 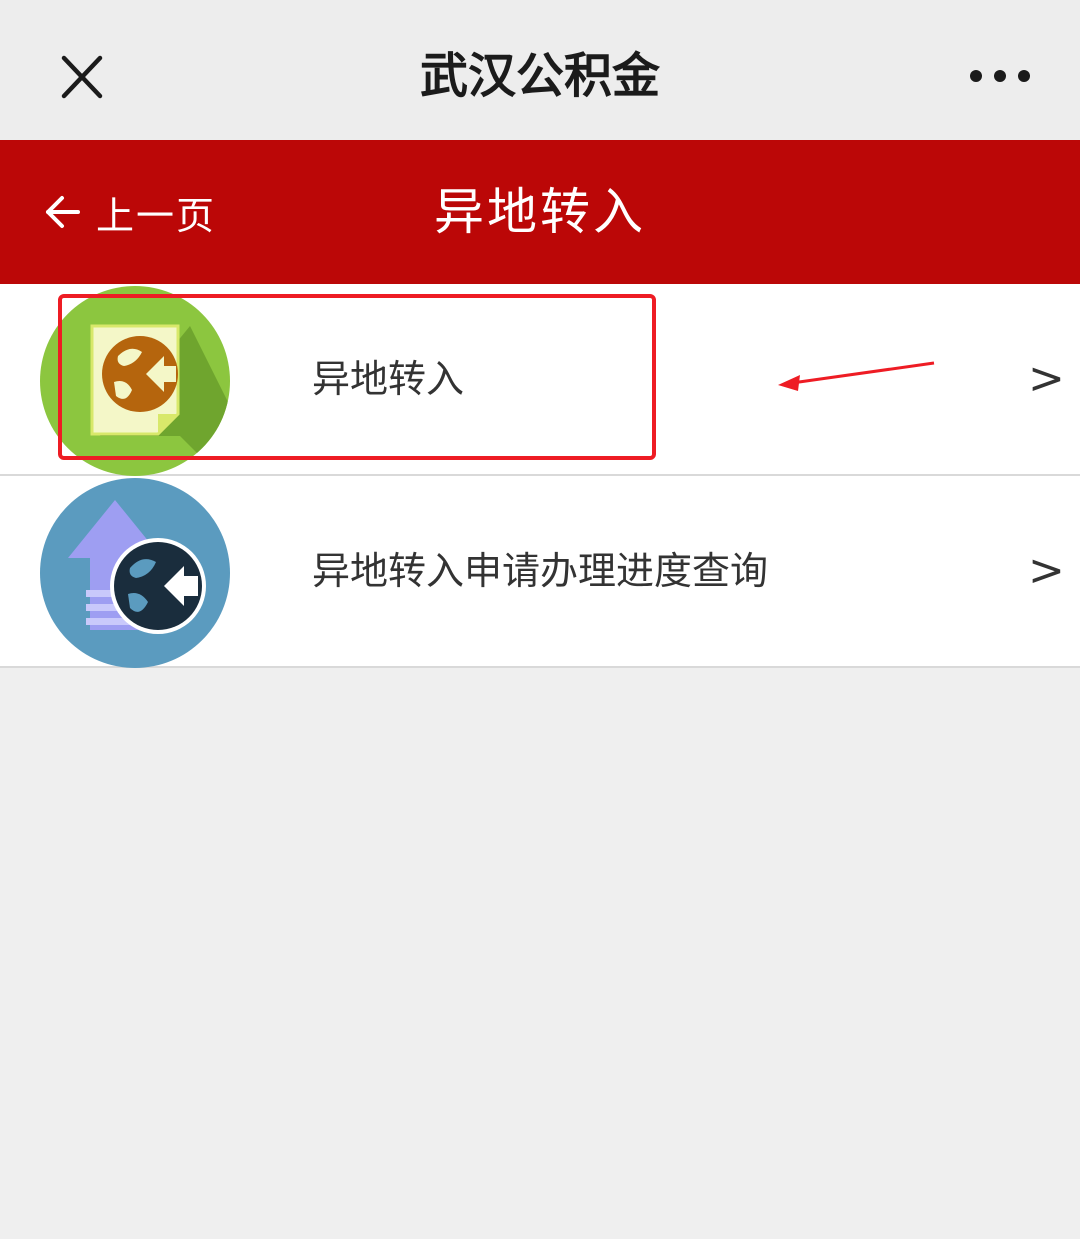 I want to click on close-icon, so click(x=82, y=77).